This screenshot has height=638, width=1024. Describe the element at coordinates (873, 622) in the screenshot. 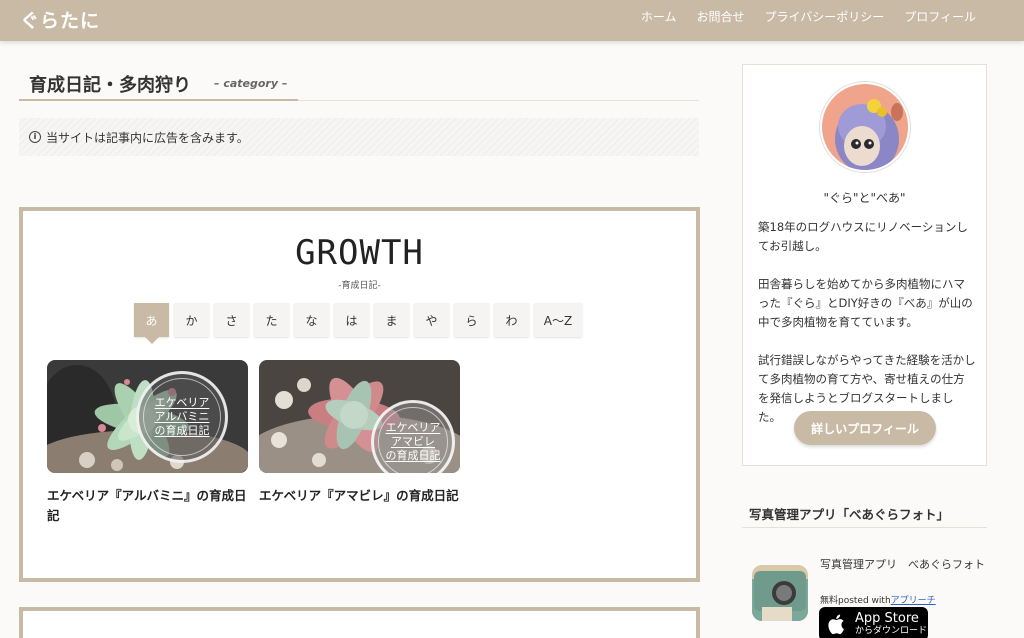

I see `app-store-button: App Store からダウンロード` at that location.